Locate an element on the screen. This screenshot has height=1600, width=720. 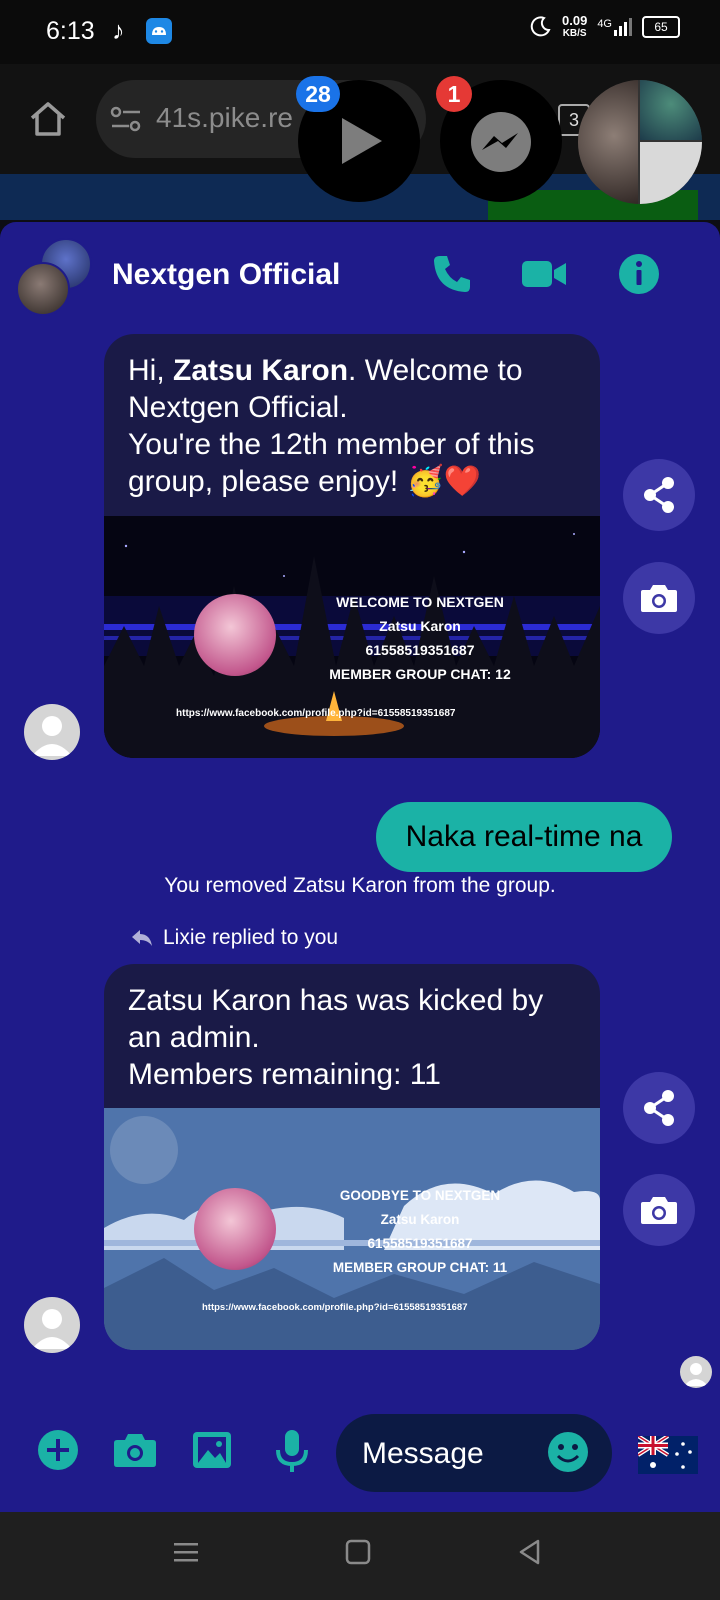
welcome-banner-count: MEMBER GROUP CHAT: 12 is located at coordinates (420, 674).